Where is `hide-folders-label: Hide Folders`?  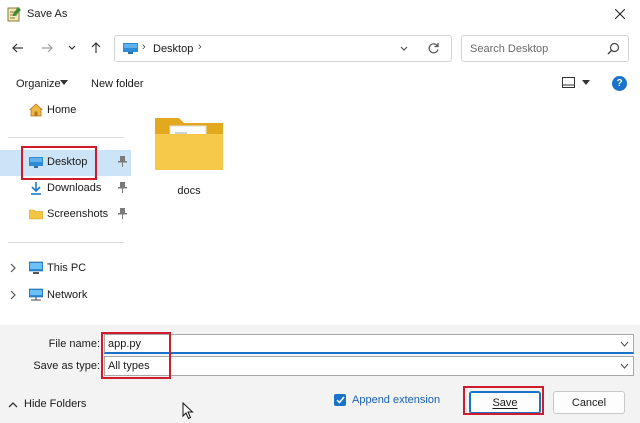 hide-folders-label: Hide Folders is located at coordinates (55, 404).